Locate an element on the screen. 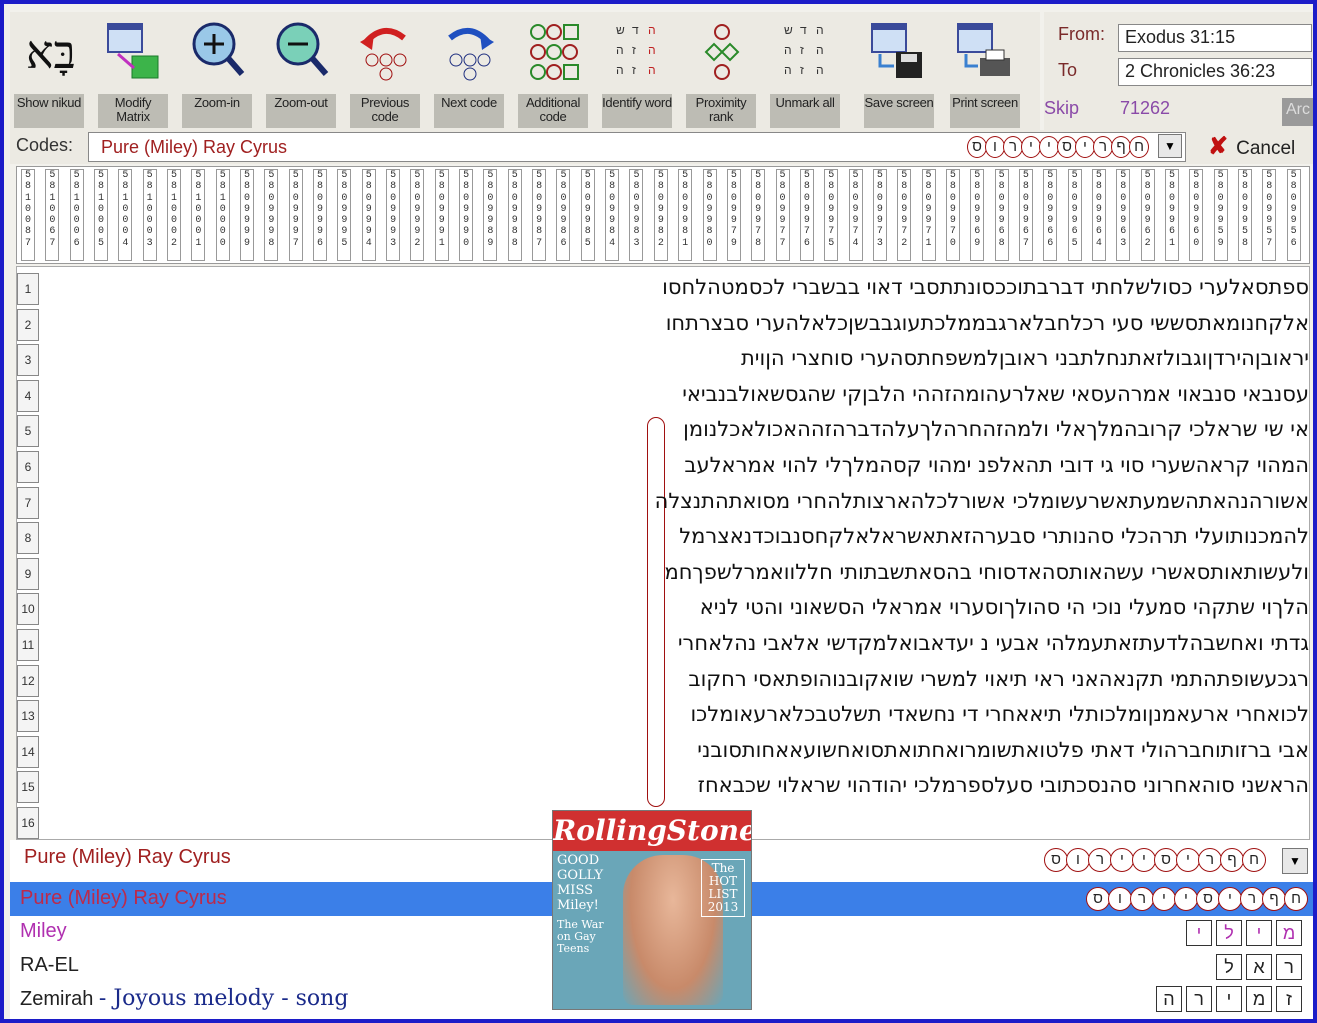 This screenshot has width=1317, height=1023. arc-button: Arc is located at coordinates (1297, 112).